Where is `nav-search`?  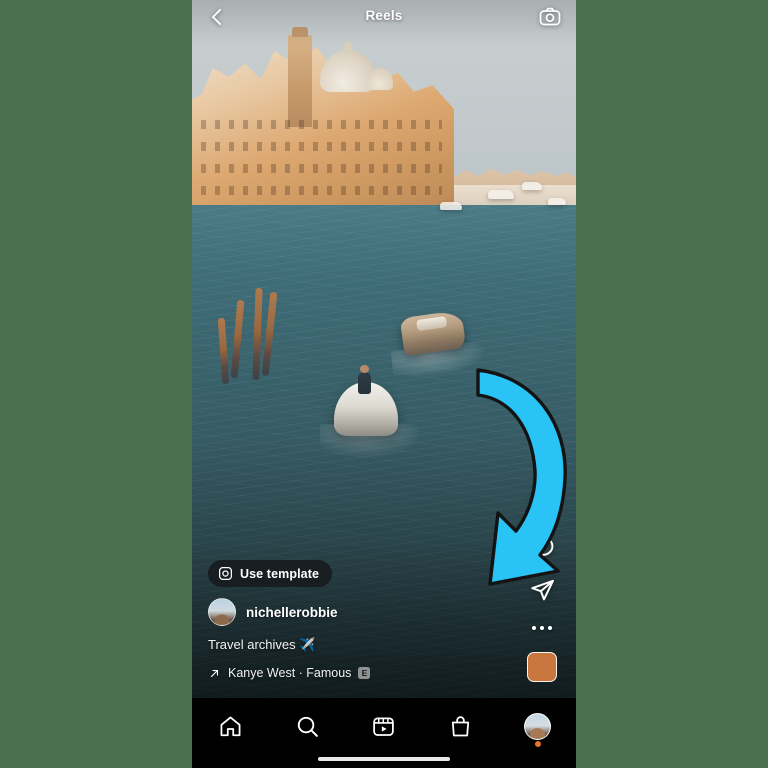 nav-search is located at coordinates (307, 726).